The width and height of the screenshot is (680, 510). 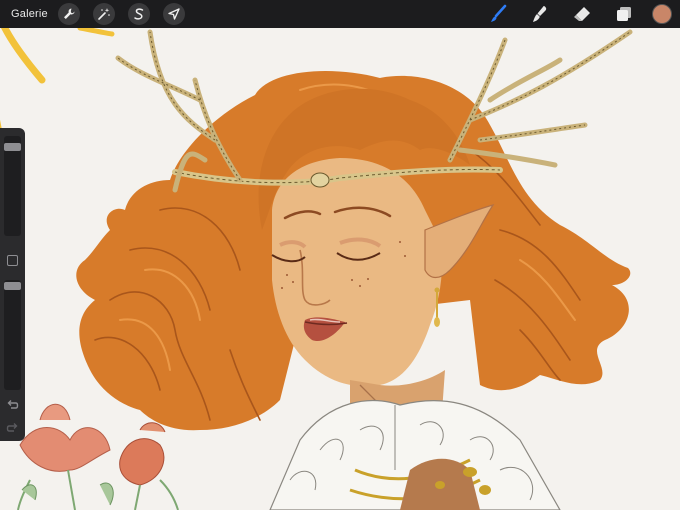 I want to click on color-picker-button, so click(x=662, y=14).